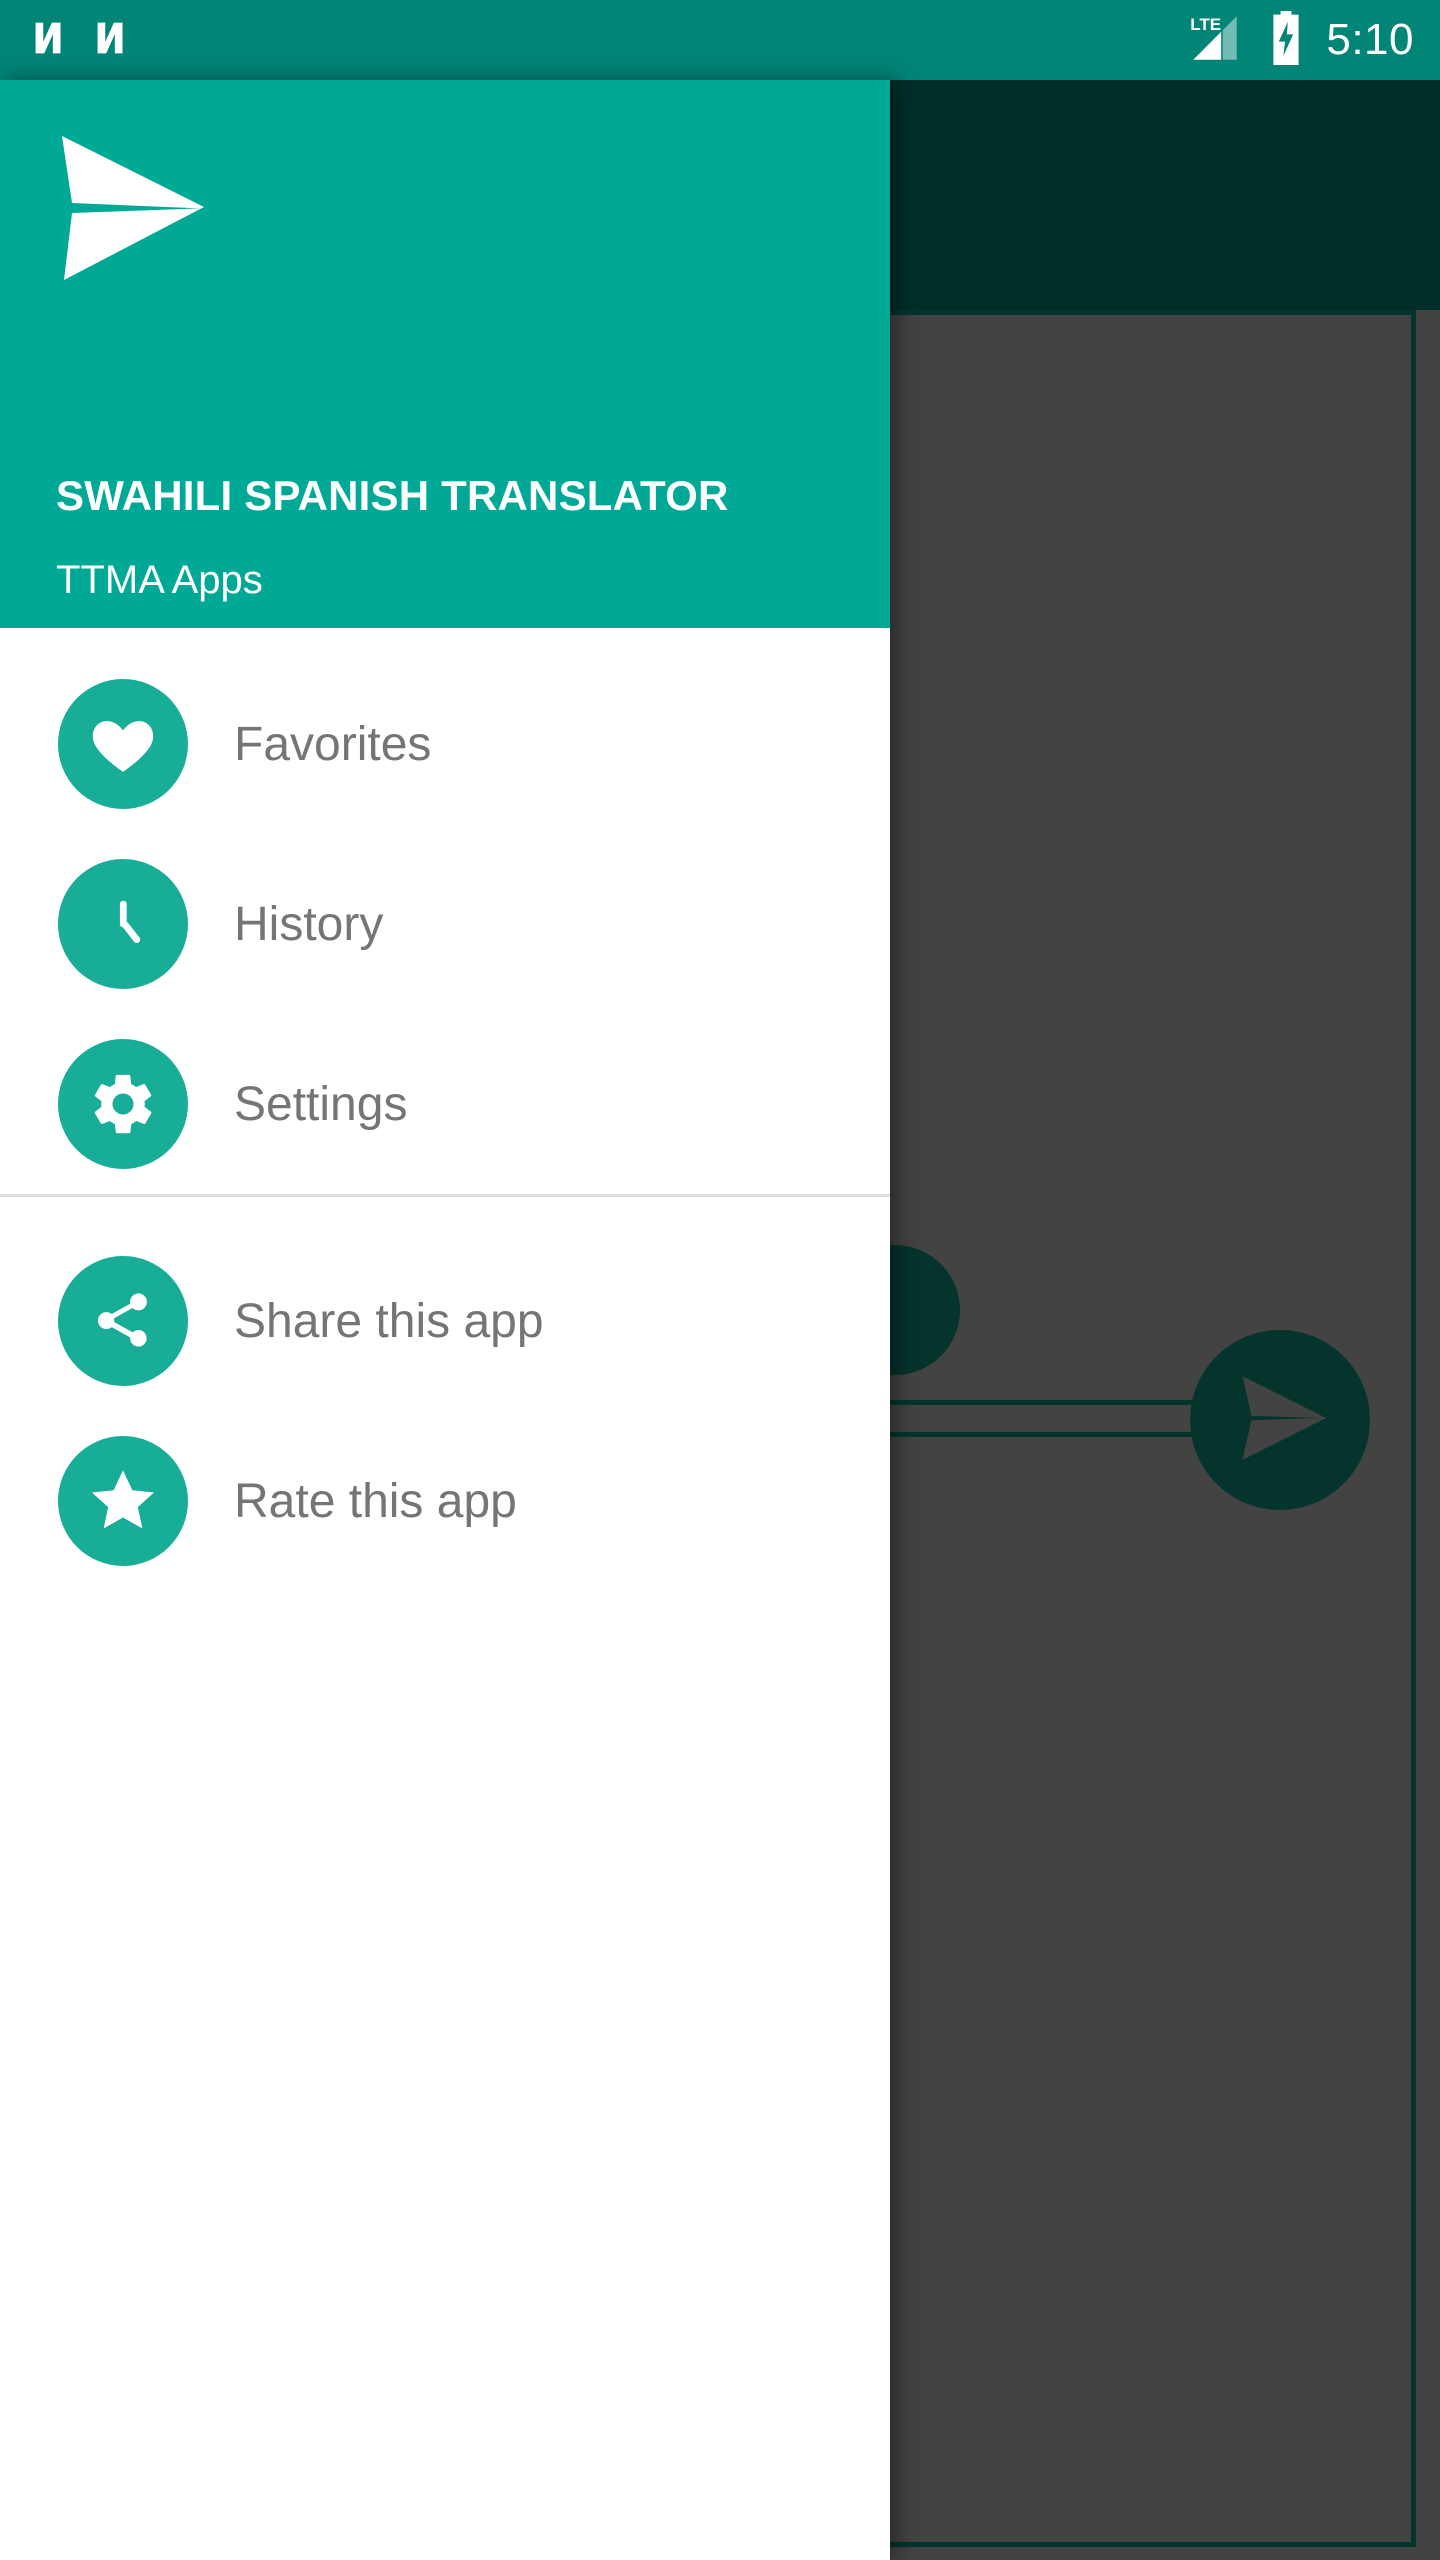 Image resolution: width=1440 pixels, height=2560 pixels. What do you see at coordinates (445, 744) in the screenshot?
I see `drawer-item-favorites: Favorites` at bounding box center [445, 744].